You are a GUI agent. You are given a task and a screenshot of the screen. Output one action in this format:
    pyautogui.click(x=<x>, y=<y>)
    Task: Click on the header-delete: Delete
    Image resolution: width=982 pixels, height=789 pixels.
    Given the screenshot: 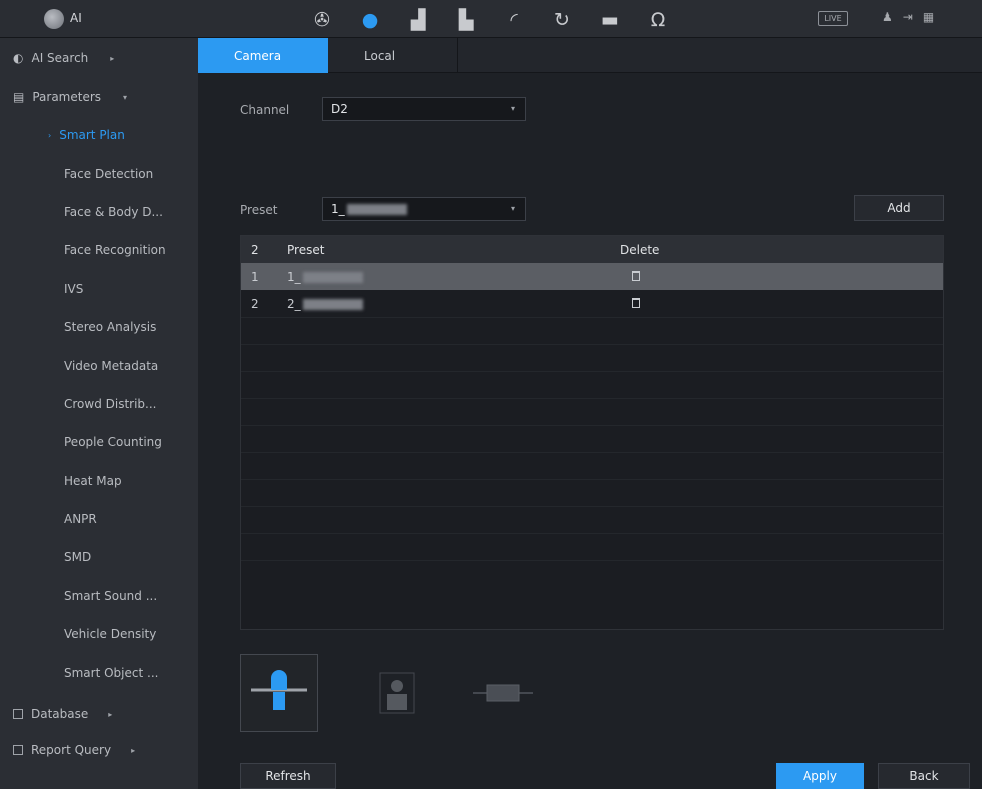 What is the action you would take?
    pyautogui.click(x=640, y=249)
    